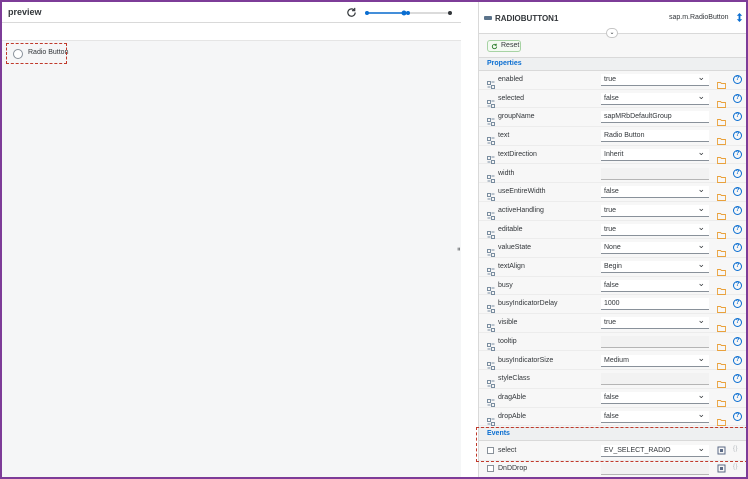 This screenshot has width=748, height=479. What do you see at coordinates (655, 117) in the screenshot?
I see `property-value-groupName: sapMRbDefaultGroup` at bounding box center [655, 117].